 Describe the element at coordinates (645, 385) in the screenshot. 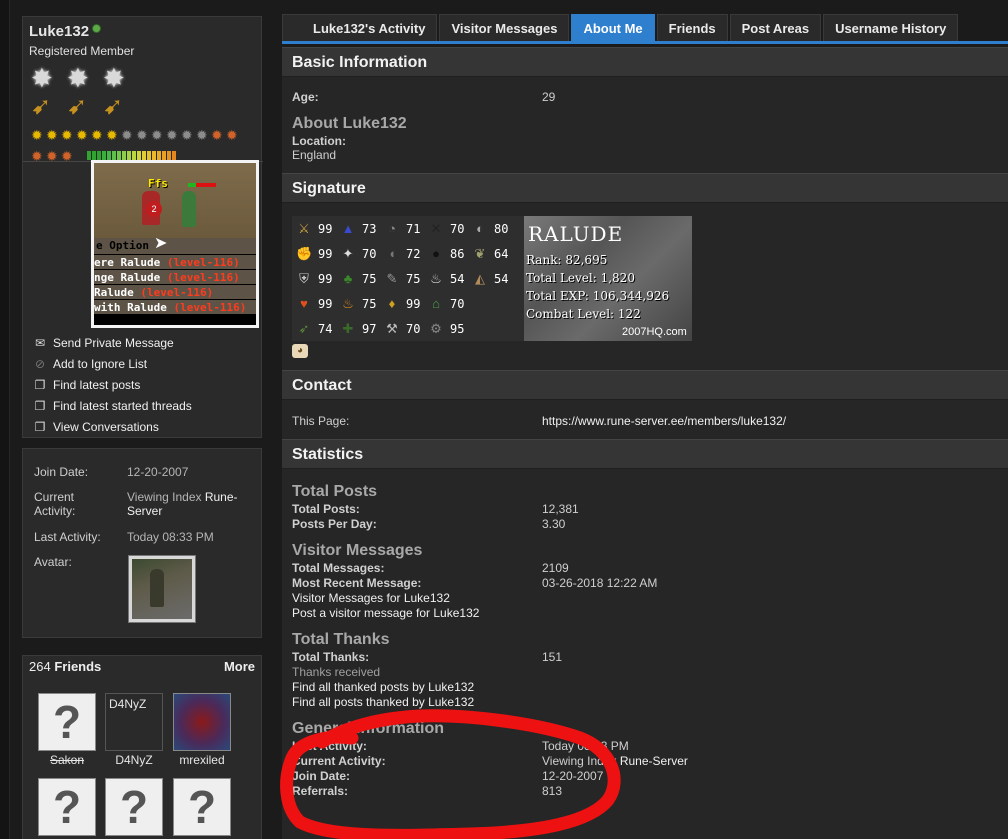

I see `section-contact: Contact` at that location.